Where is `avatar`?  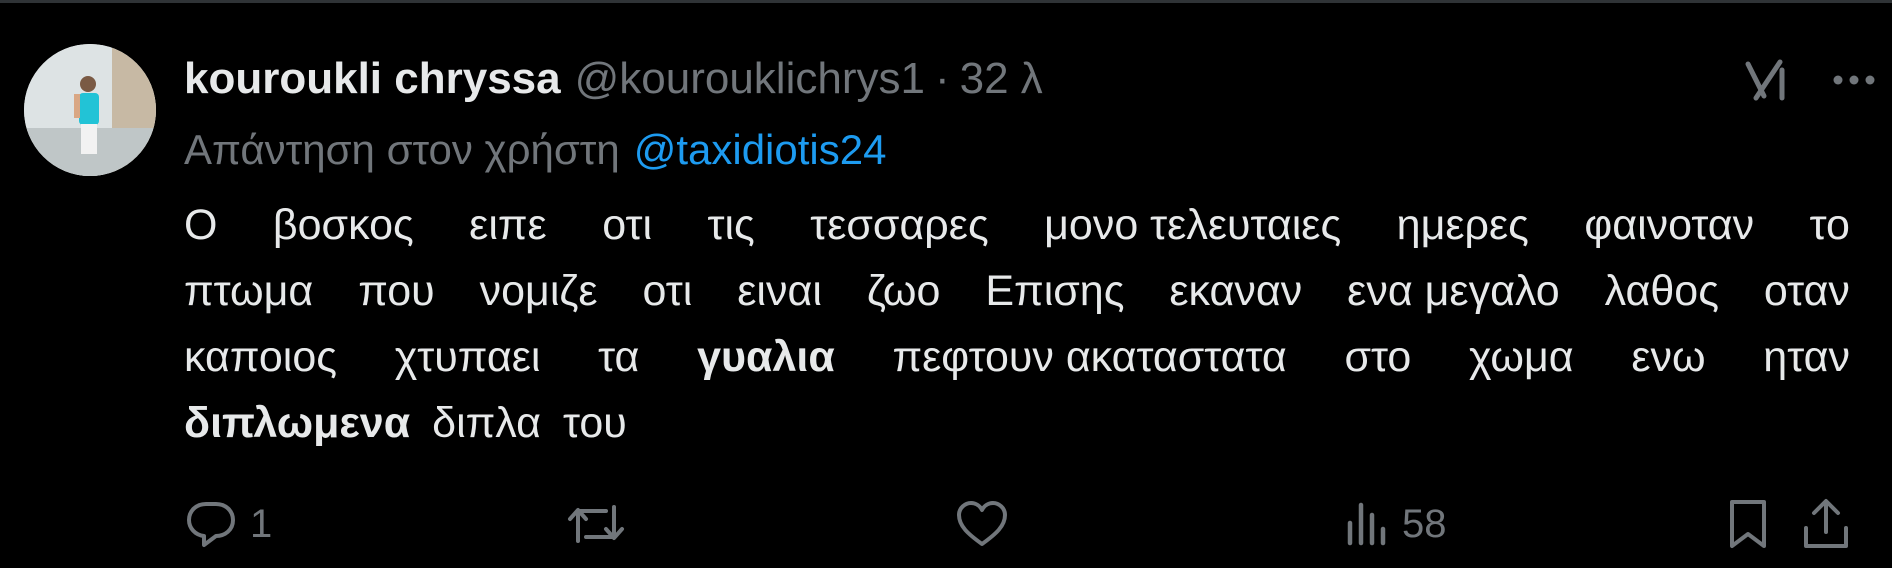
avatar is located at coordinates (90, 110).